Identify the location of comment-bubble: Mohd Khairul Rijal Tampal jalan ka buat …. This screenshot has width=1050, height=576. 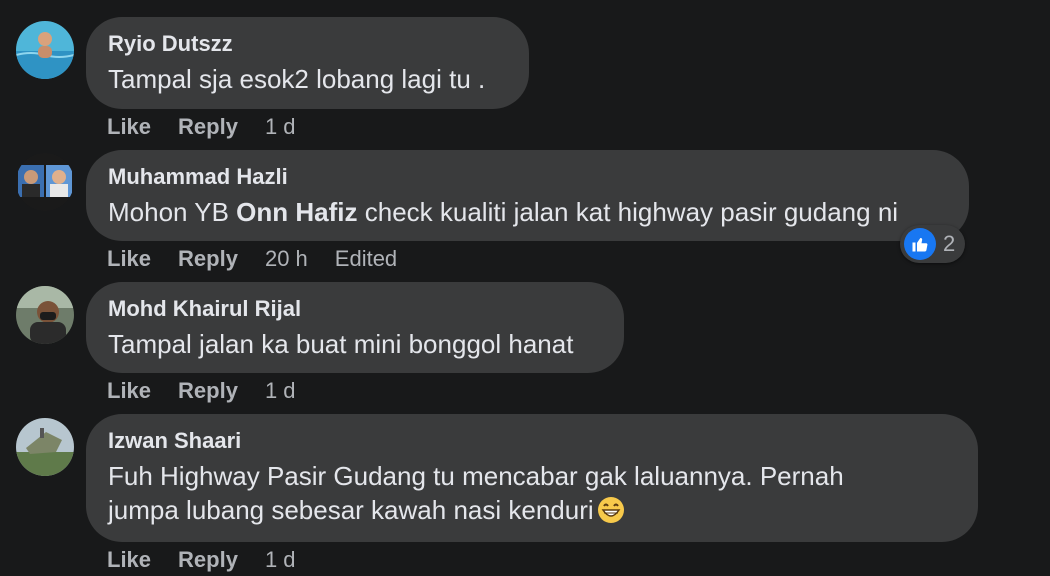
(355, 327).